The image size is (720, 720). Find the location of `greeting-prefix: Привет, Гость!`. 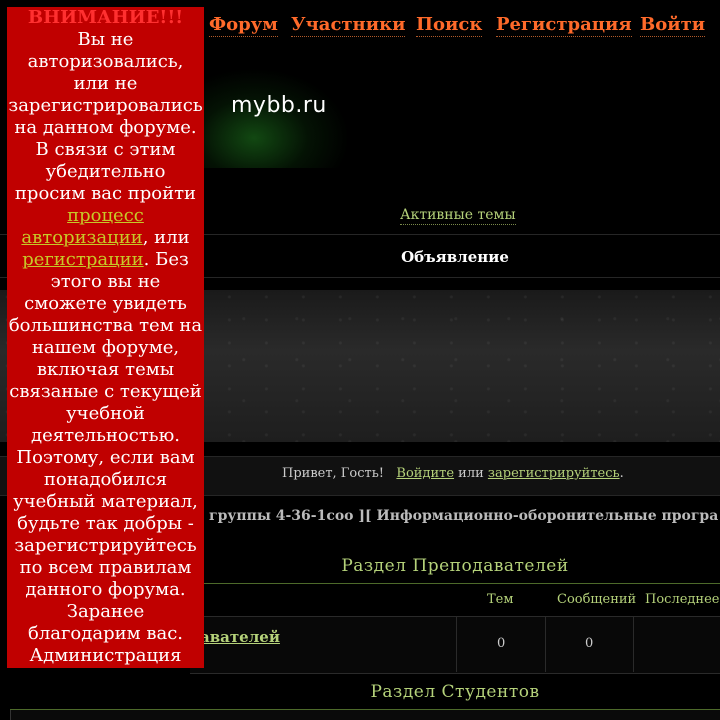

greeting-prefix: Привет, Гость! is located at coordinates (333, 473).